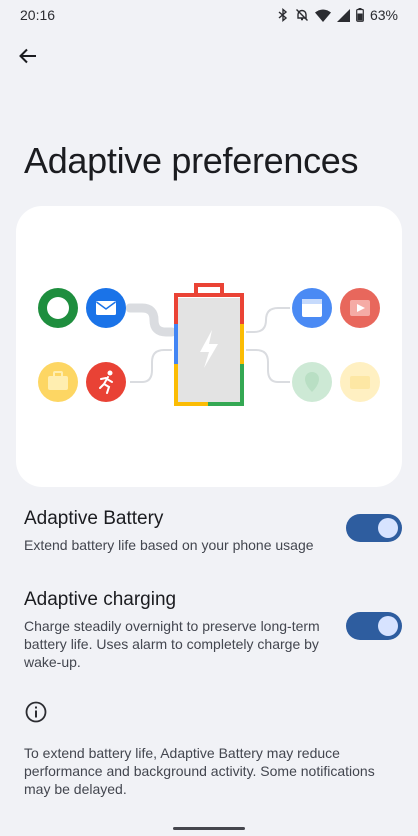  I want to click on cell-signal-icon, so click(343, 15).